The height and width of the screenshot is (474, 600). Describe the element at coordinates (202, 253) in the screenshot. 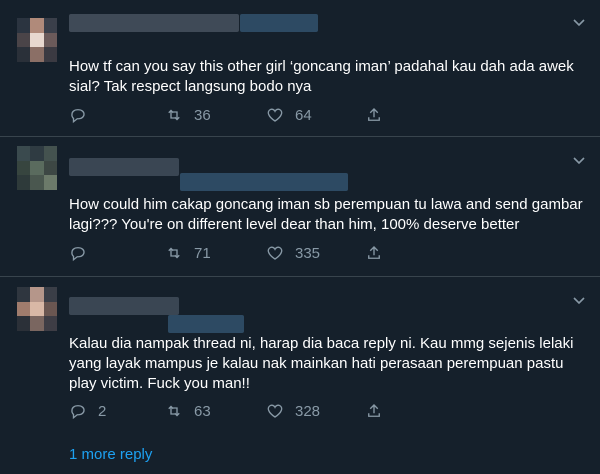

I see `retweet-count: 71` at that location.